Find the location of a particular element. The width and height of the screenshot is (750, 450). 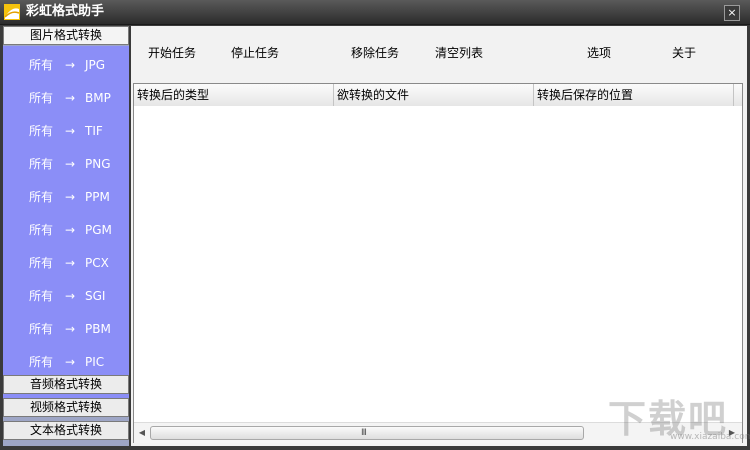

remove-task-button: 移除任务 is located at coordinates (375, 53).